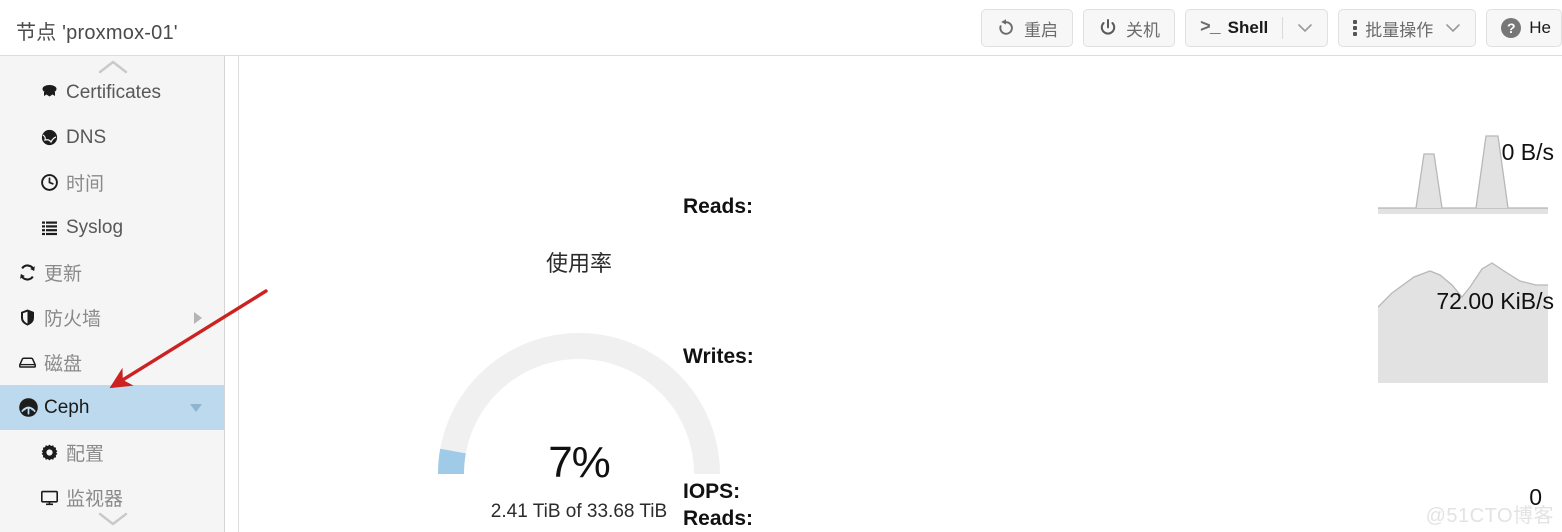  What do you see at coordinates (31, 272) in the screenshot?
I see `refresh-icon` at bounding box center [31, 272].